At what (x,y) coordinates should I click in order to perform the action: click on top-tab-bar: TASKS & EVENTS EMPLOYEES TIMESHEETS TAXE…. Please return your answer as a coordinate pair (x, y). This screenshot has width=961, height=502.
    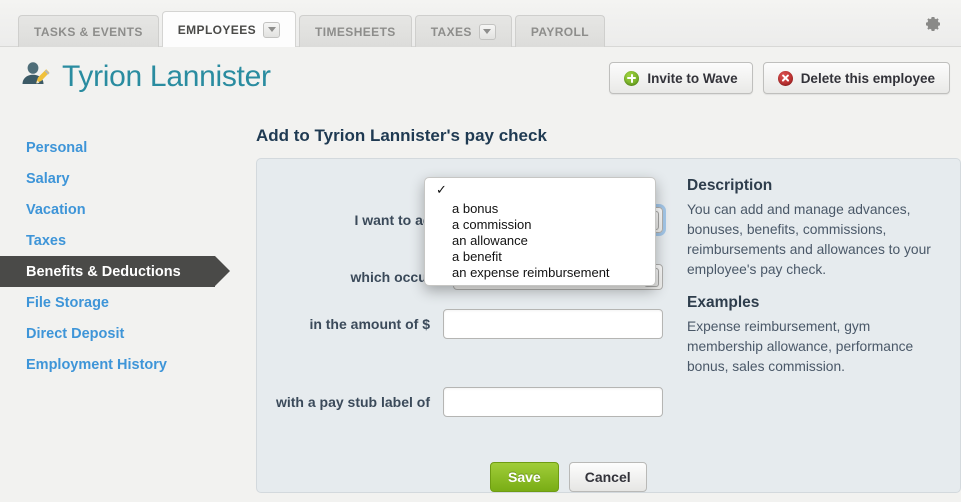
    Looking at the image, I should click on (480, 23).